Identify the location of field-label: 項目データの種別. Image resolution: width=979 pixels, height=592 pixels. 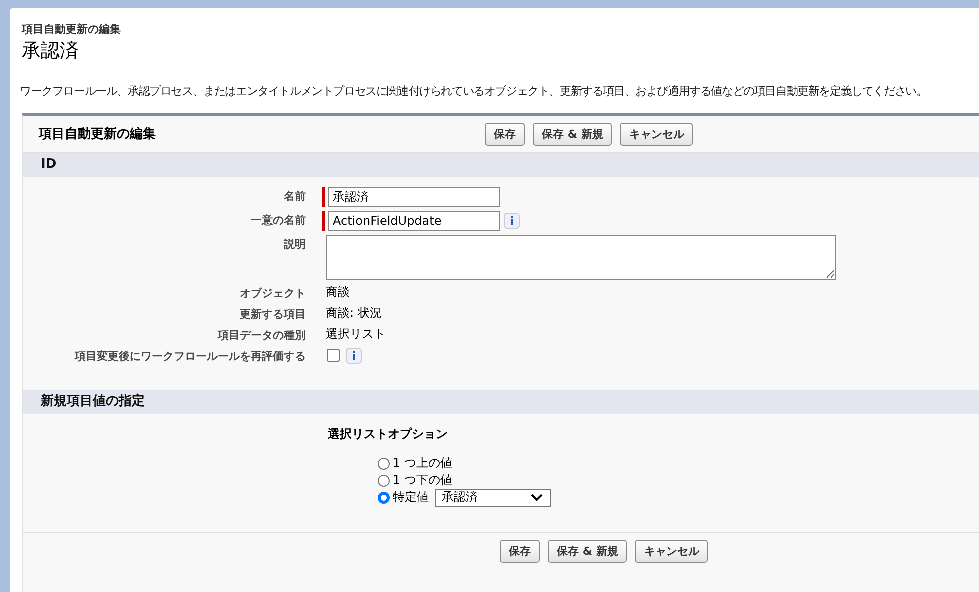
(261, 335).